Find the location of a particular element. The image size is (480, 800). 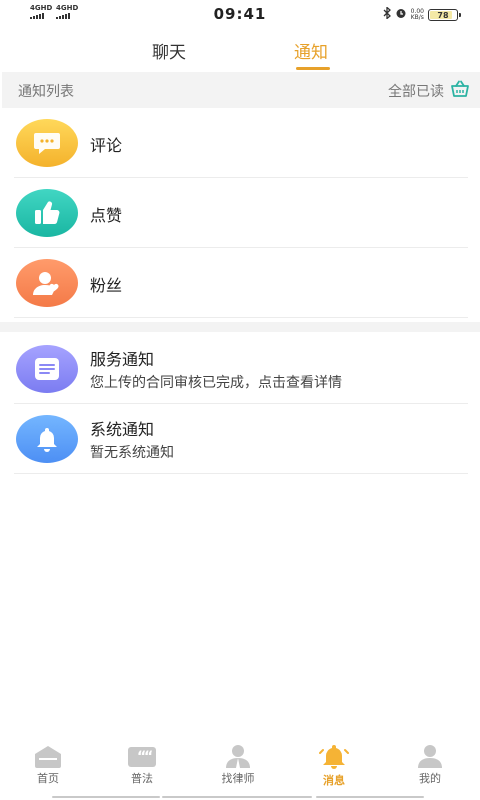

status-right: 0.00 KB/s 78 is located at coordinates (422, 14).